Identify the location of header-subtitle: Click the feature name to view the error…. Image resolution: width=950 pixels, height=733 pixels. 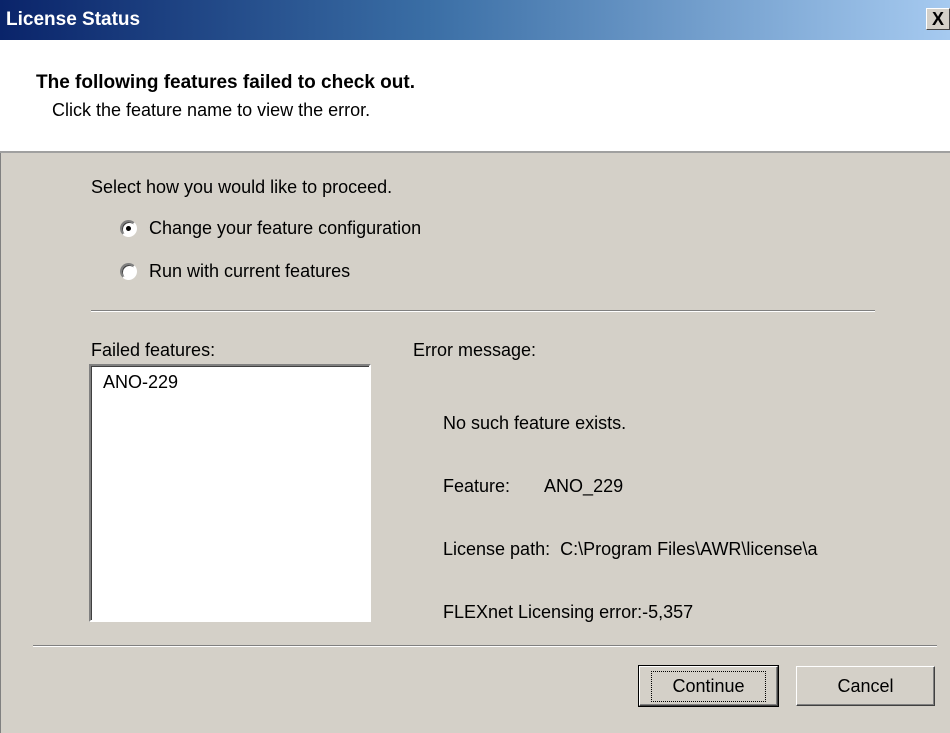
(211, 110).